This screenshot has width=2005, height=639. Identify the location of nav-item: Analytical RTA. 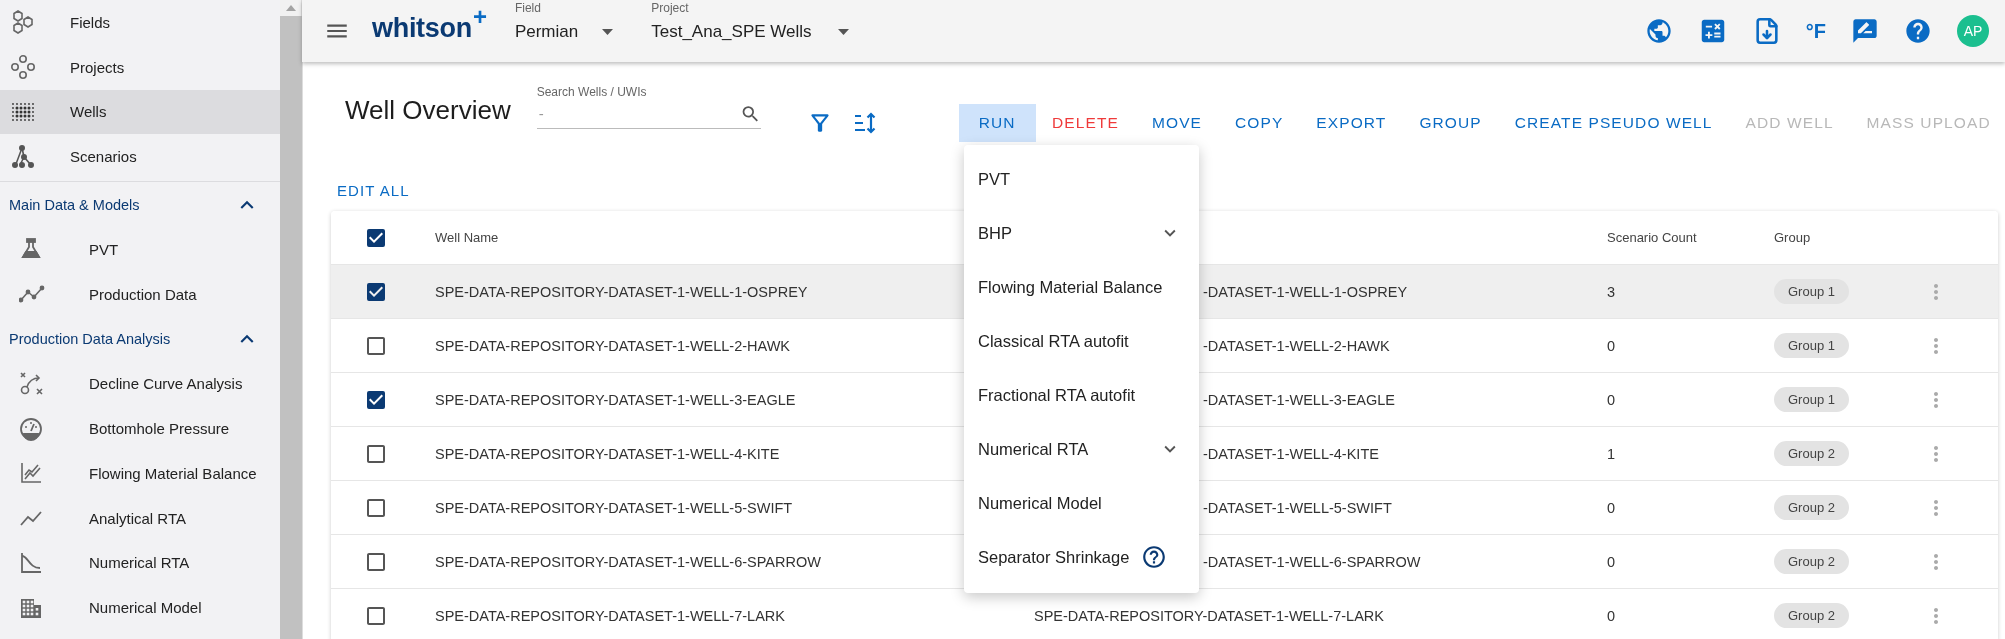
(140, 518).